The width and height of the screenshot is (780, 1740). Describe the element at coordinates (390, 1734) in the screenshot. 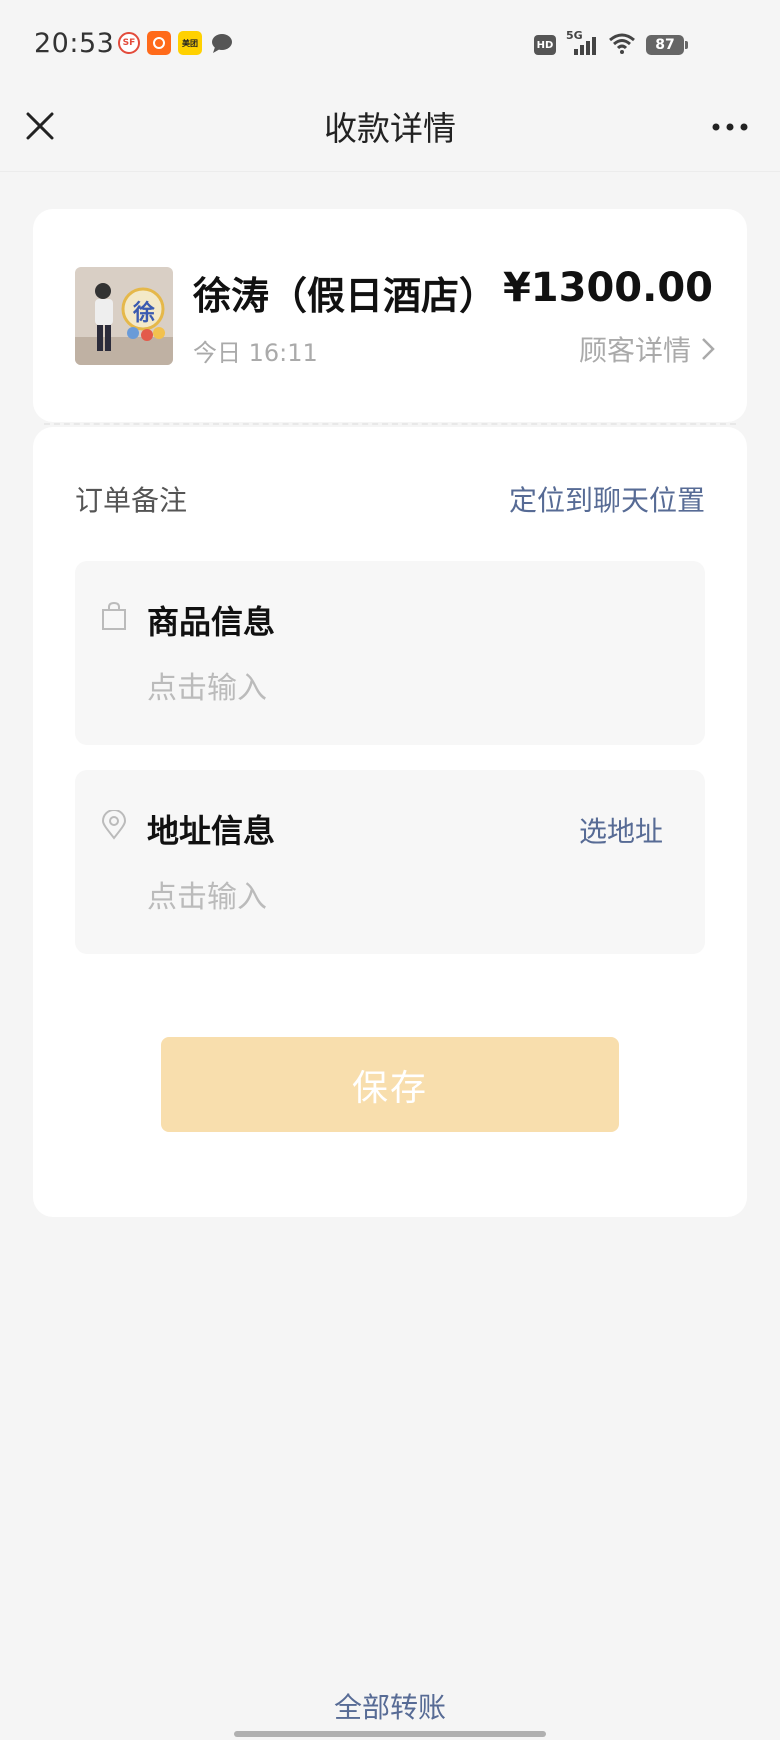

I see `home-indicator` at that location.